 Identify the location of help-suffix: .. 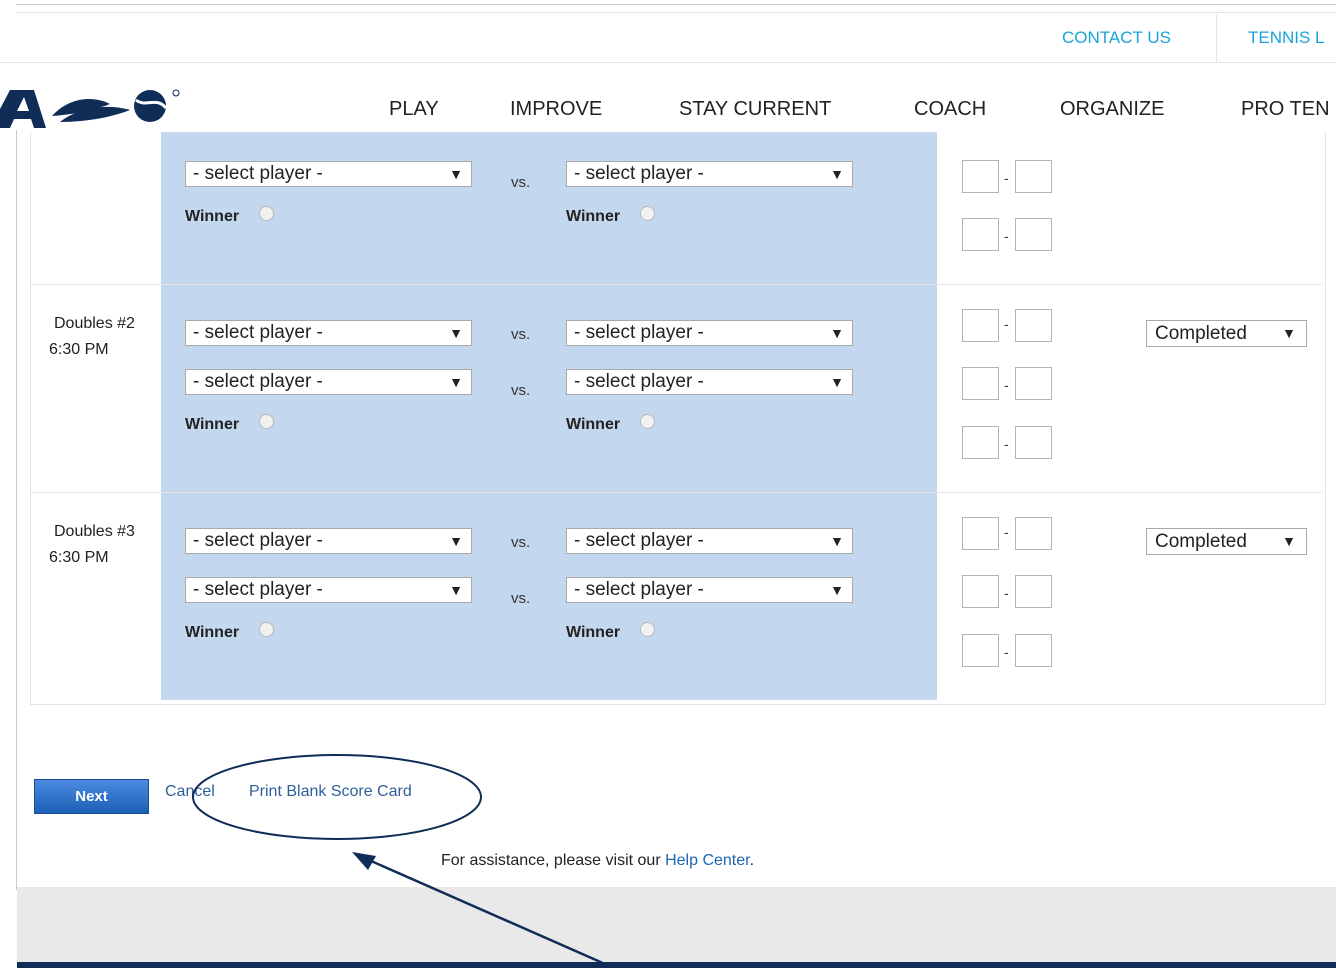
(752, 860).